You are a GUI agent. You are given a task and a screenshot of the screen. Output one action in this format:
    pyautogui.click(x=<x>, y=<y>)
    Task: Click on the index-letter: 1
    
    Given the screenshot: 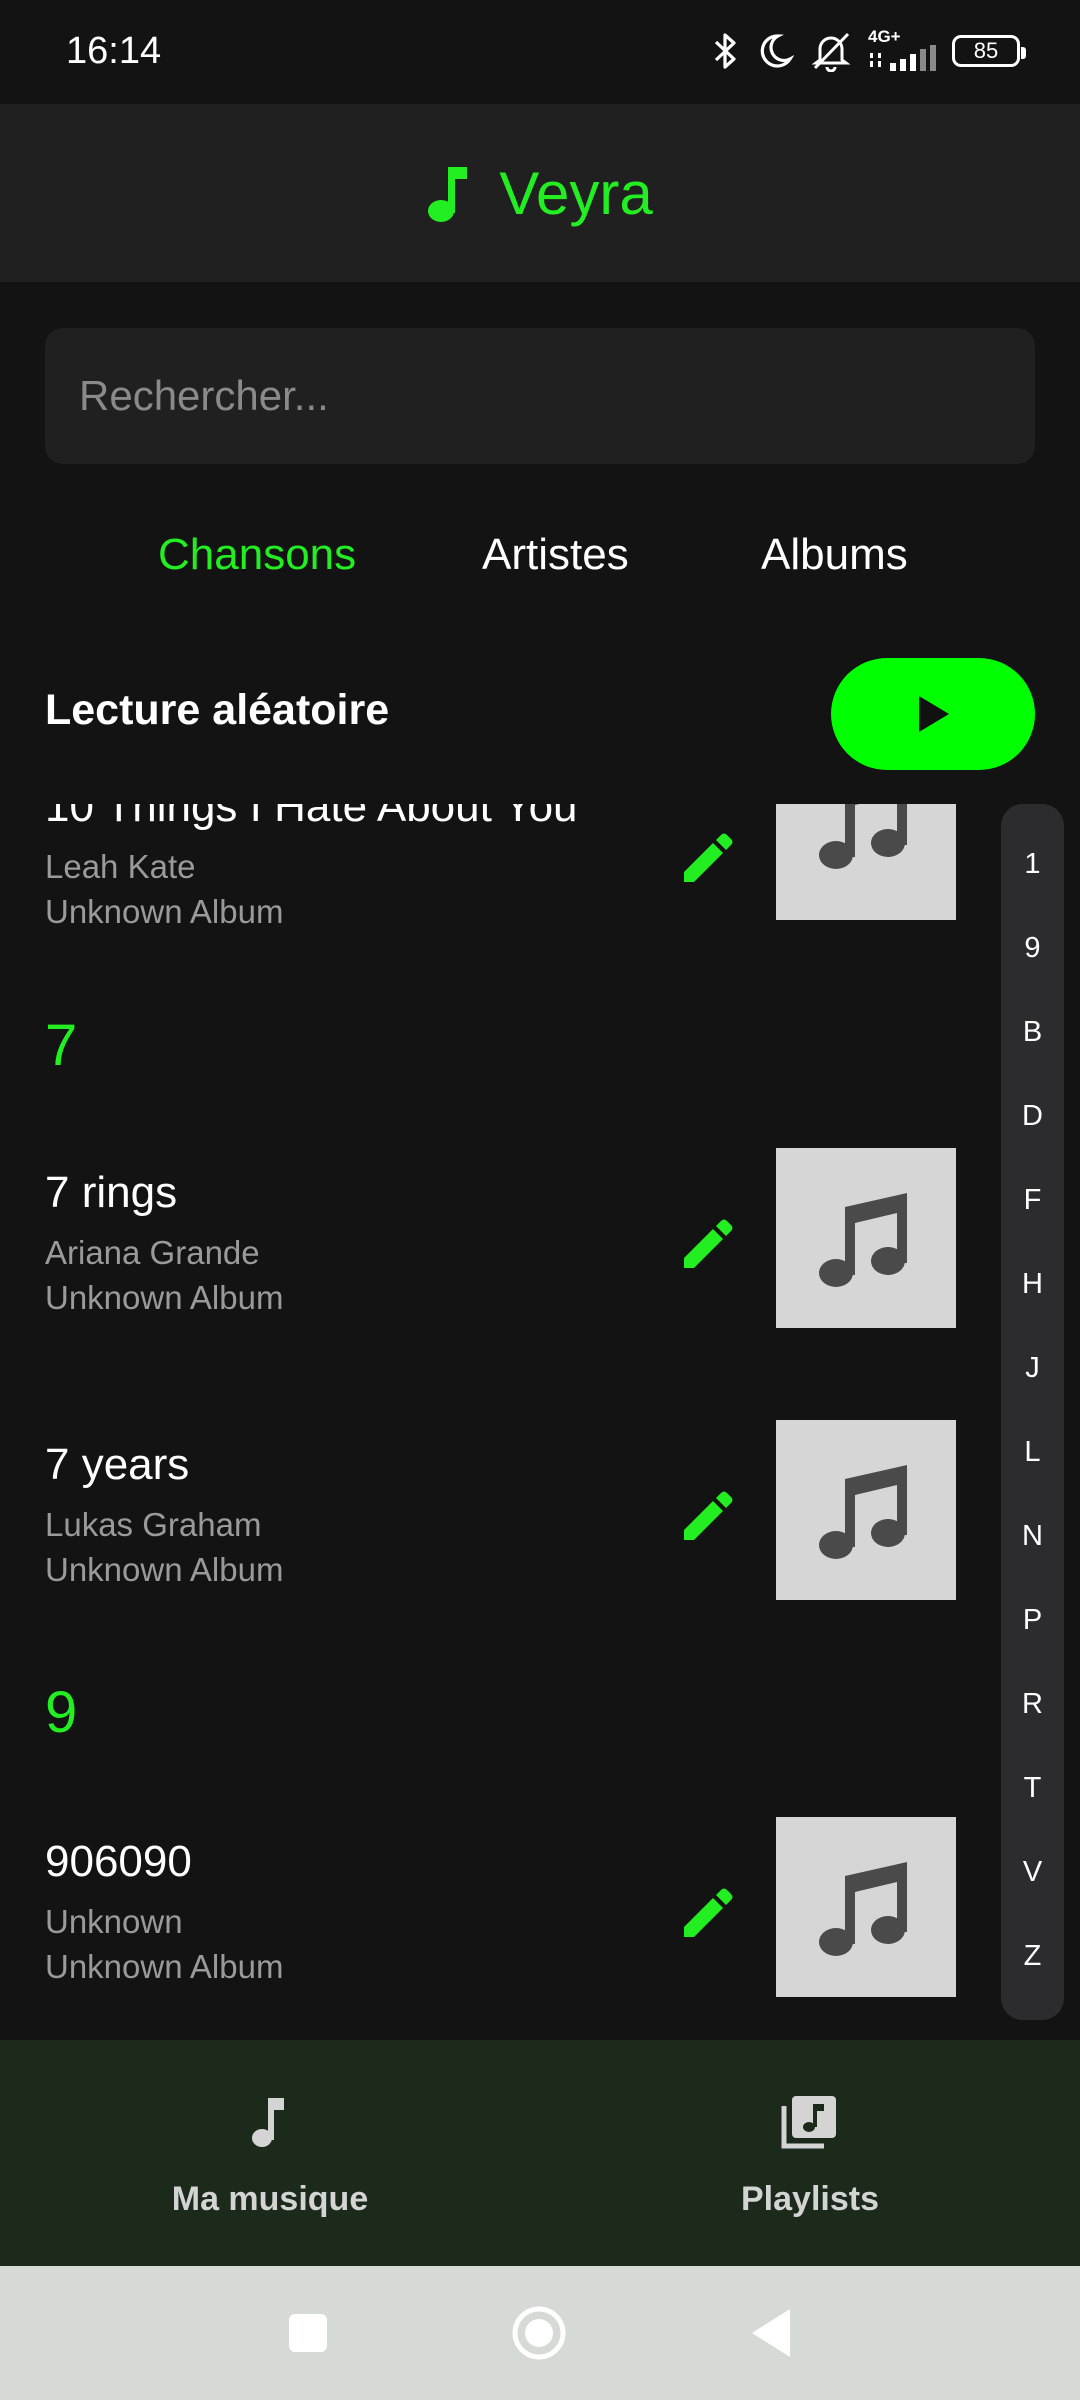 What is the action you would take?
    pyautogui.click(x=1032, y=864)
    